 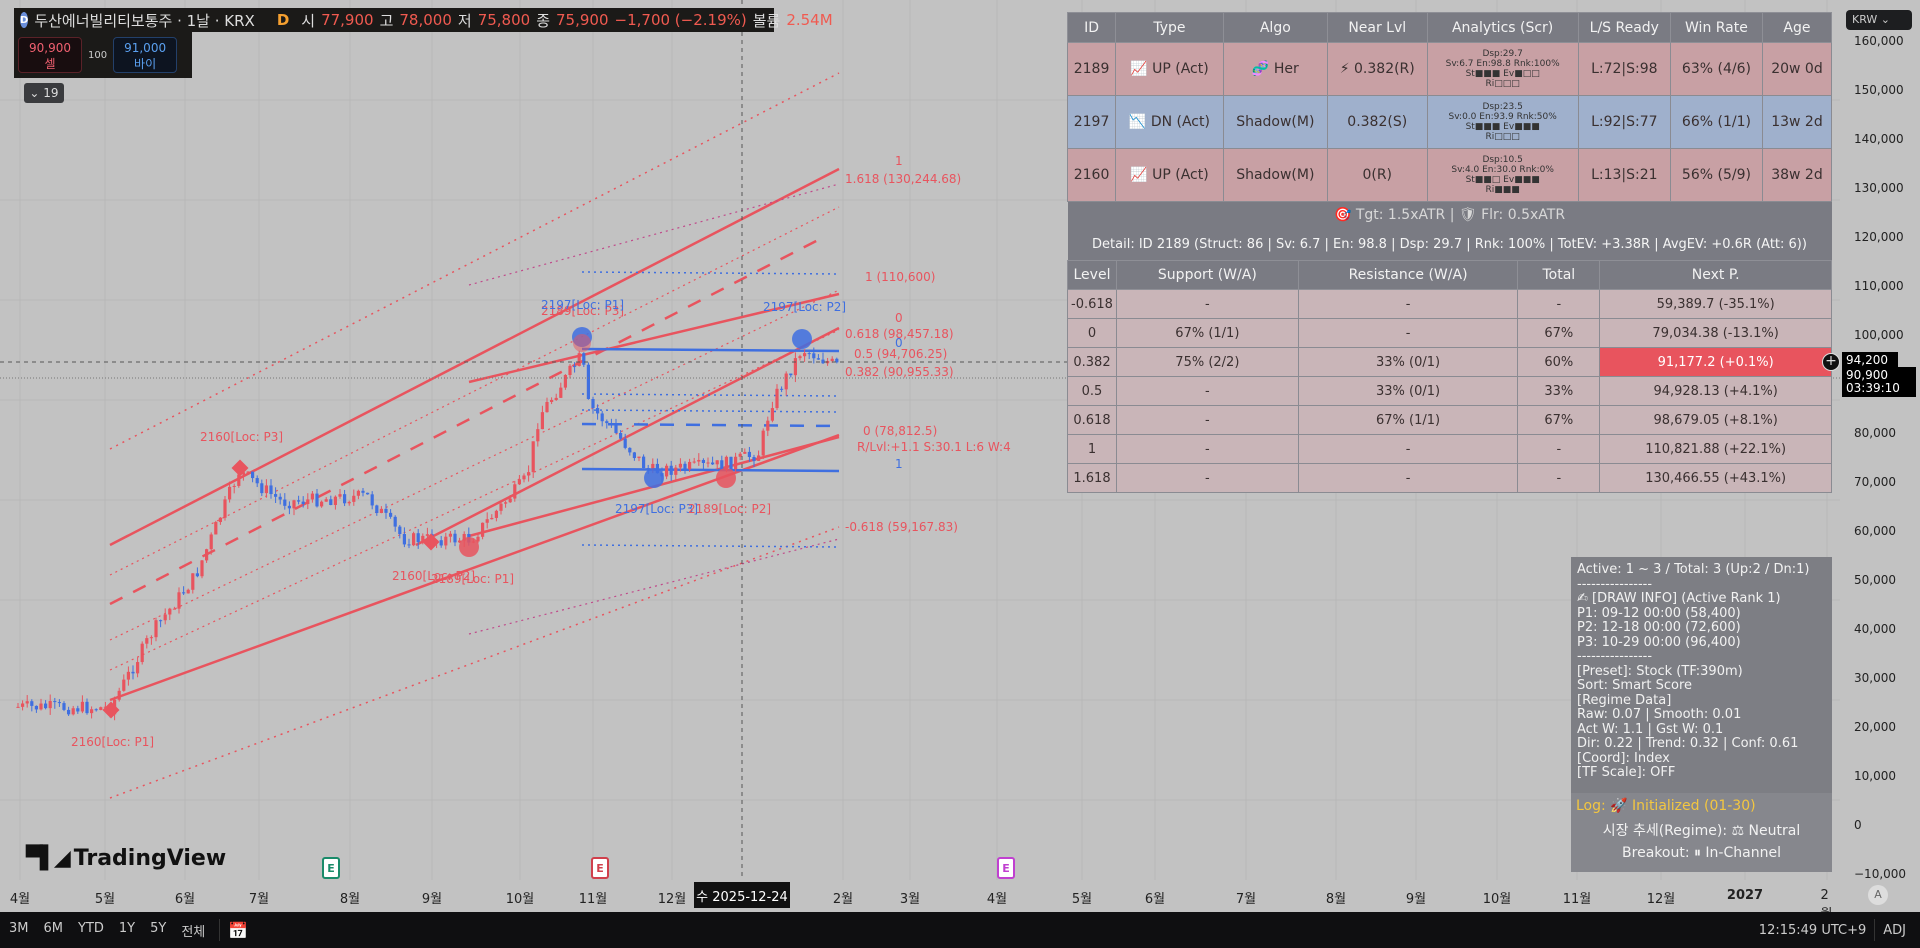 What do you see at coordinates (1408, 420) in the screenshot?
I see `resistance-value: 67% (1/1)` at bounding box center [1408, 420].